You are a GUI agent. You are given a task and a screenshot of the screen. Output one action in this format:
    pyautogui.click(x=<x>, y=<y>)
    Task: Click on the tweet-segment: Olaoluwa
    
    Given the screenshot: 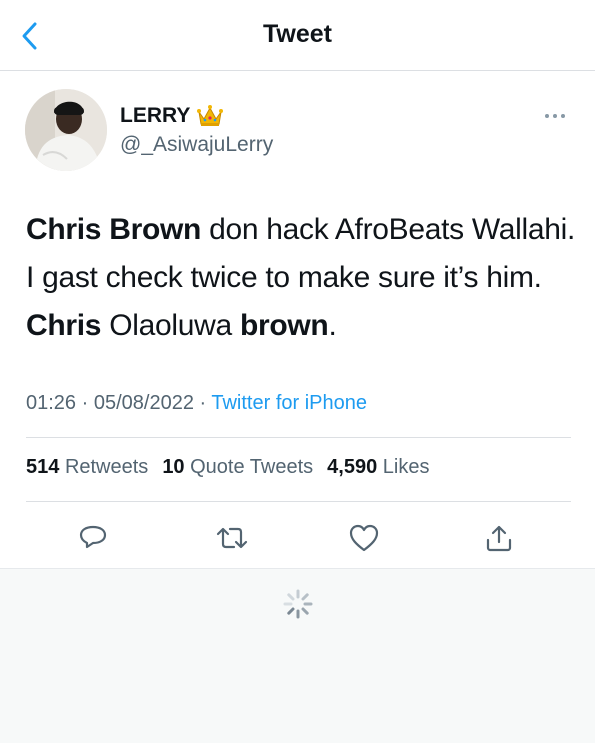 What is the action you would take?
    pyautogui.click(x=170, y=325)
    